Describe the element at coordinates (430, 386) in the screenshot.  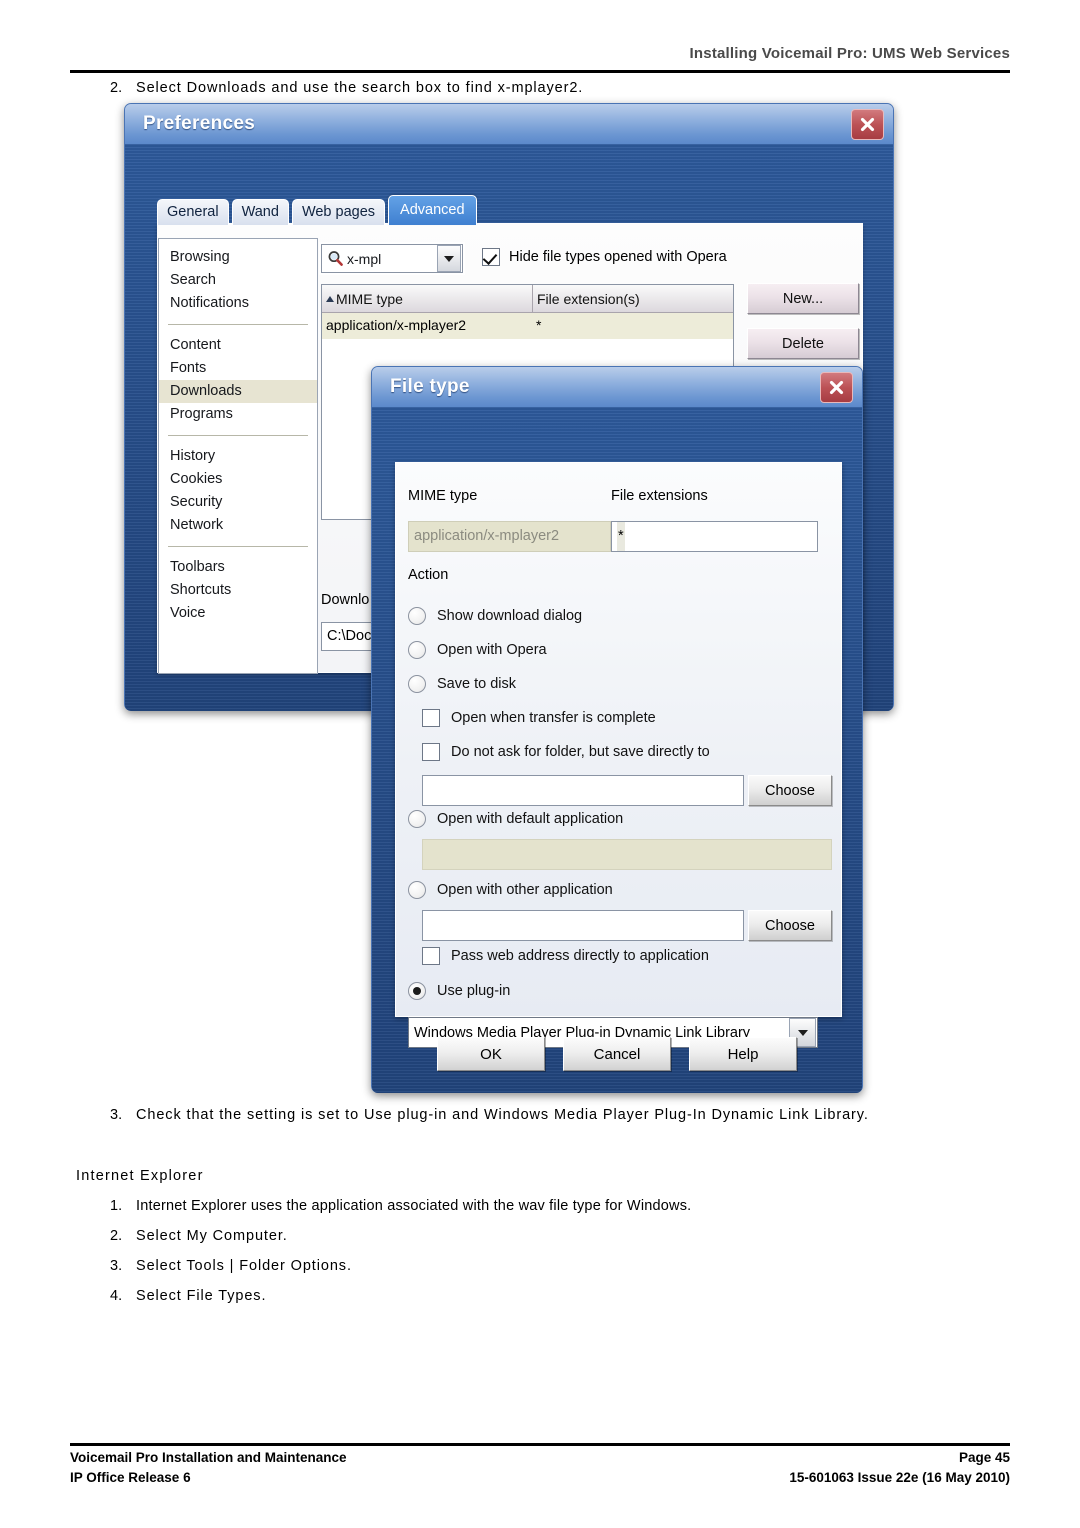
I see `file-type-title: File type` at that location.